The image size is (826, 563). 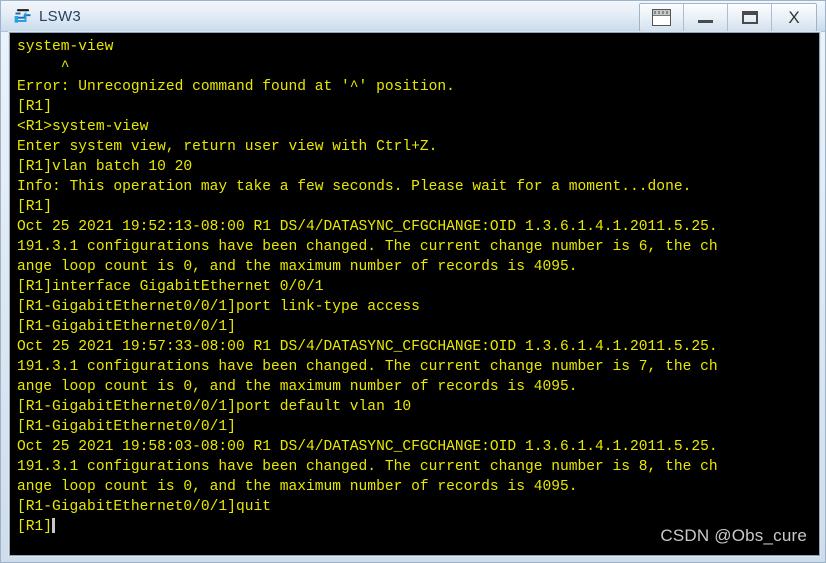 What do you see at coordinates (170, 287) in the screenshot?
I see `terminal-line: [R1]interface GigabitEthernet 0/0/1` at bounding box center [170, 287].